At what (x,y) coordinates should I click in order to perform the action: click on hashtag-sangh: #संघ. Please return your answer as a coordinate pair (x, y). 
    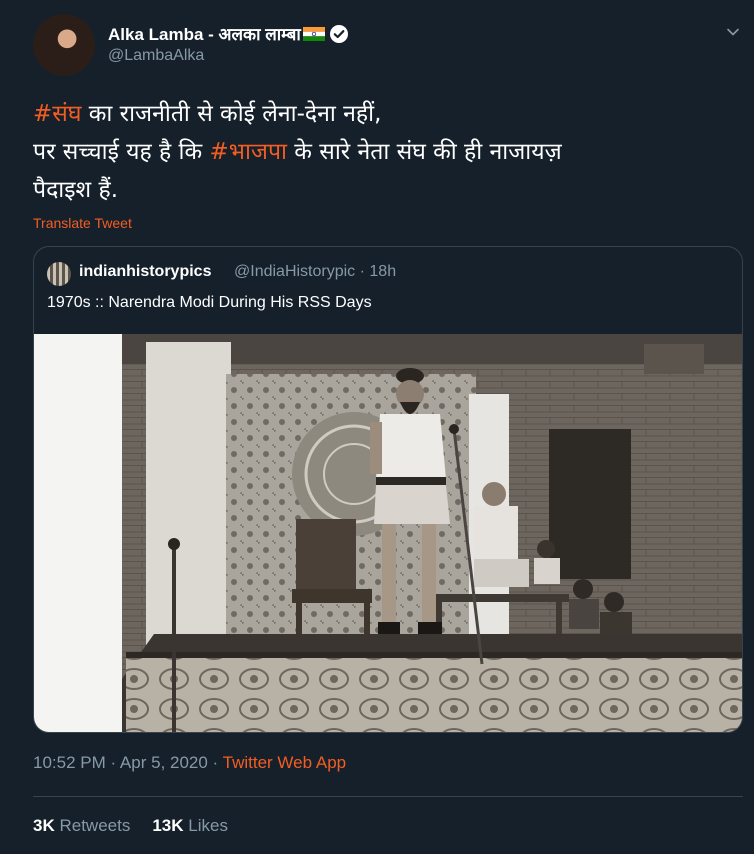
    Looking at the image, I should click on (57, 114).